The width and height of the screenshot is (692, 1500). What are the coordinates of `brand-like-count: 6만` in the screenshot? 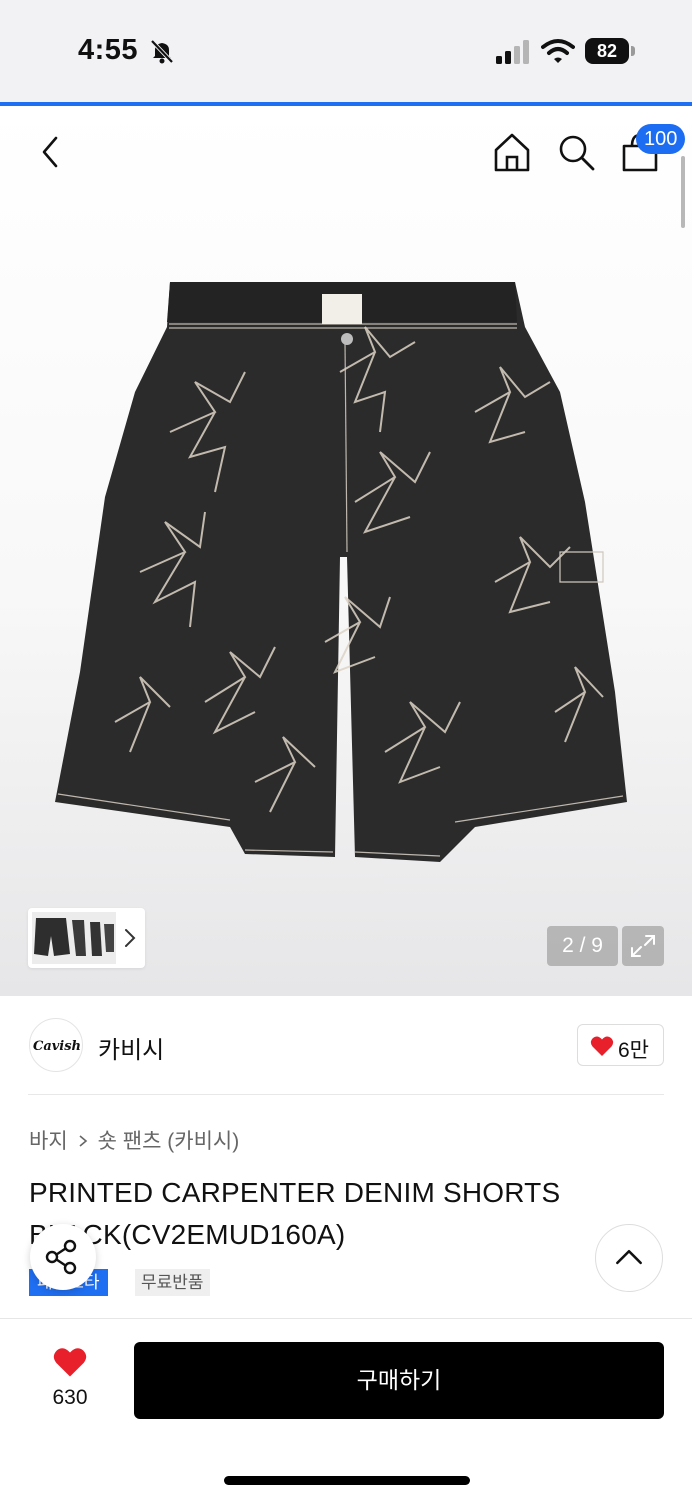 It's located at (633, 1050).